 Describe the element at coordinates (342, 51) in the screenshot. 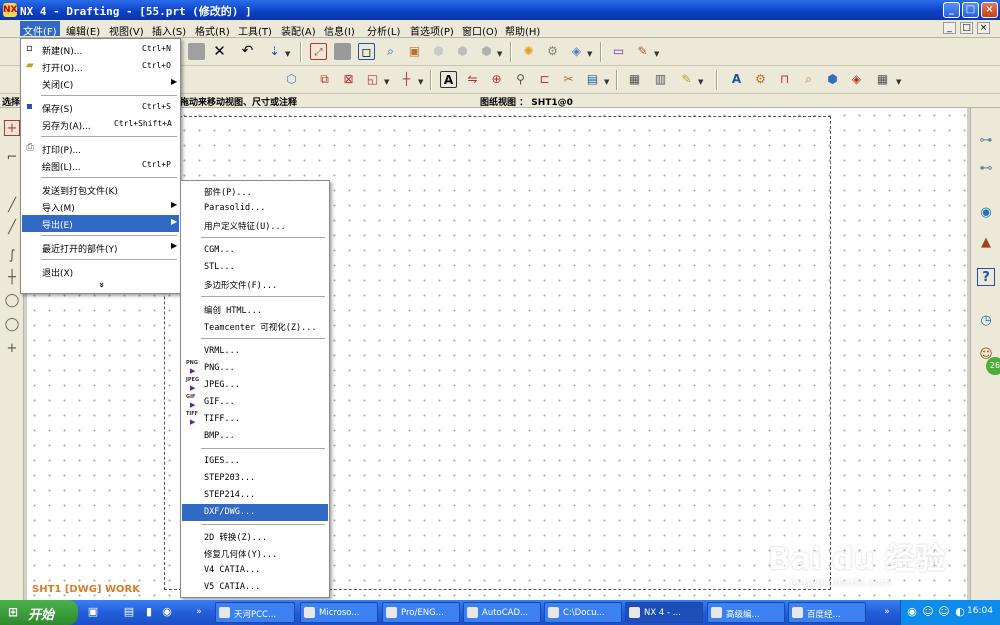

I see `zoom-box-icon` at that location.